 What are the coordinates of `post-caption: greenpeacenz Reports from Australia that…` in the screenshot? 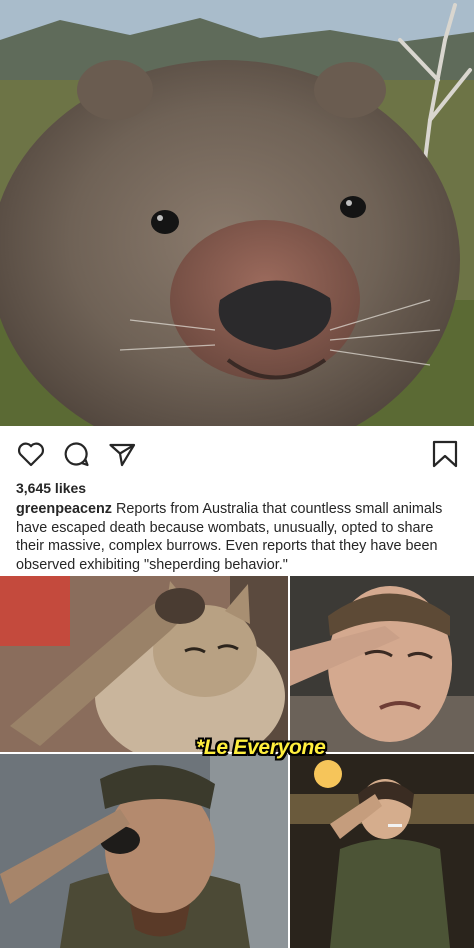 It's located at (239, 537).